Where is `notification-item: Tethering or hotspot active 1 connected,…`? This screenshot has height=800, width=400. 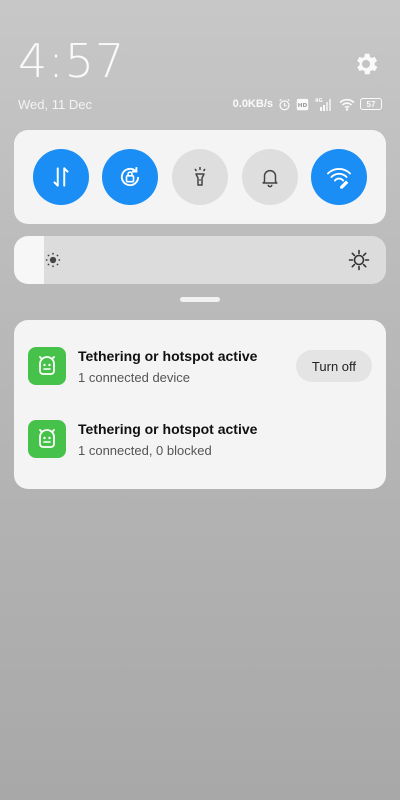 notification-item: Tethering or hotspot active 1 connected,… is located at coordinates (200, 439).